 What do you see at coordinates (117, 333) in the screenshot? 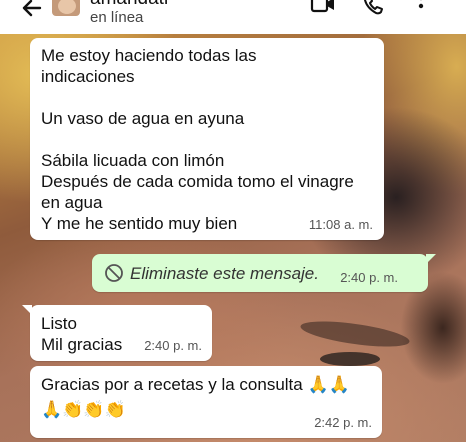
I see `message-incoming: Listo Mil gracias 2:40 p. m.` at bounding box center [117, 333].